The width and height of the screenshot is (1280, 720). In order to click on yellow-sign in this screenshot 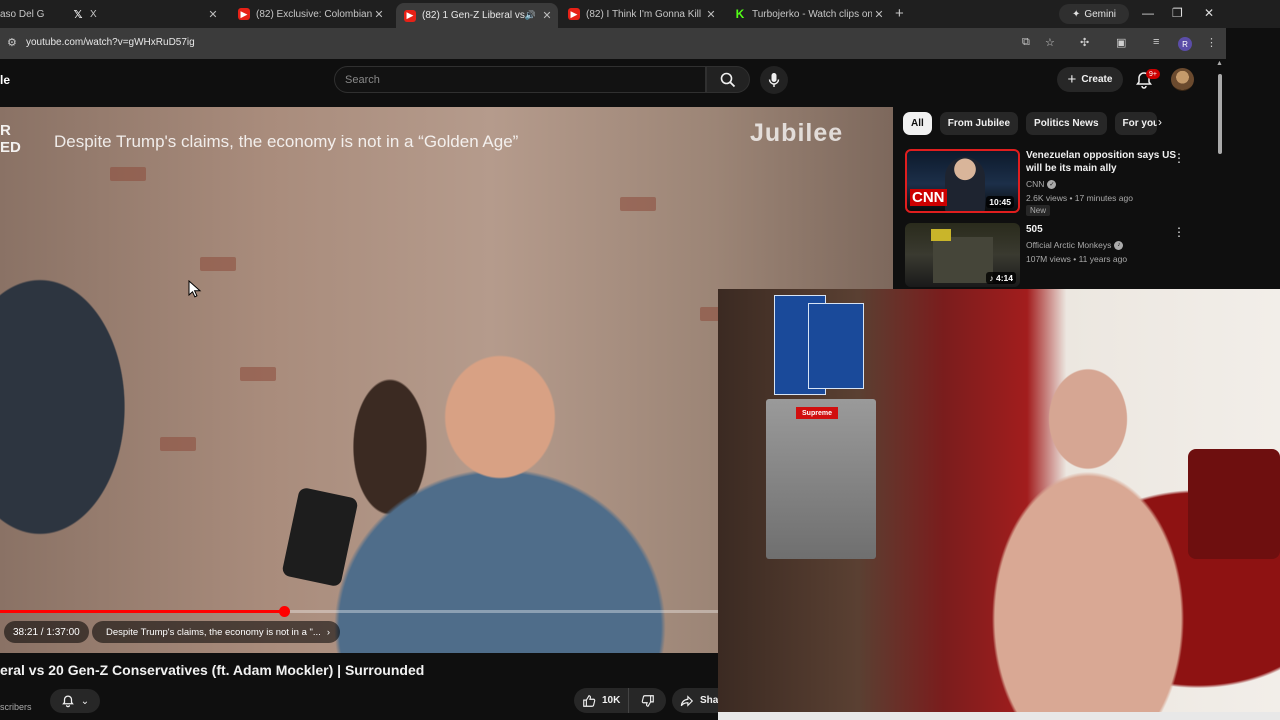, I will do `click(941, 235)`.